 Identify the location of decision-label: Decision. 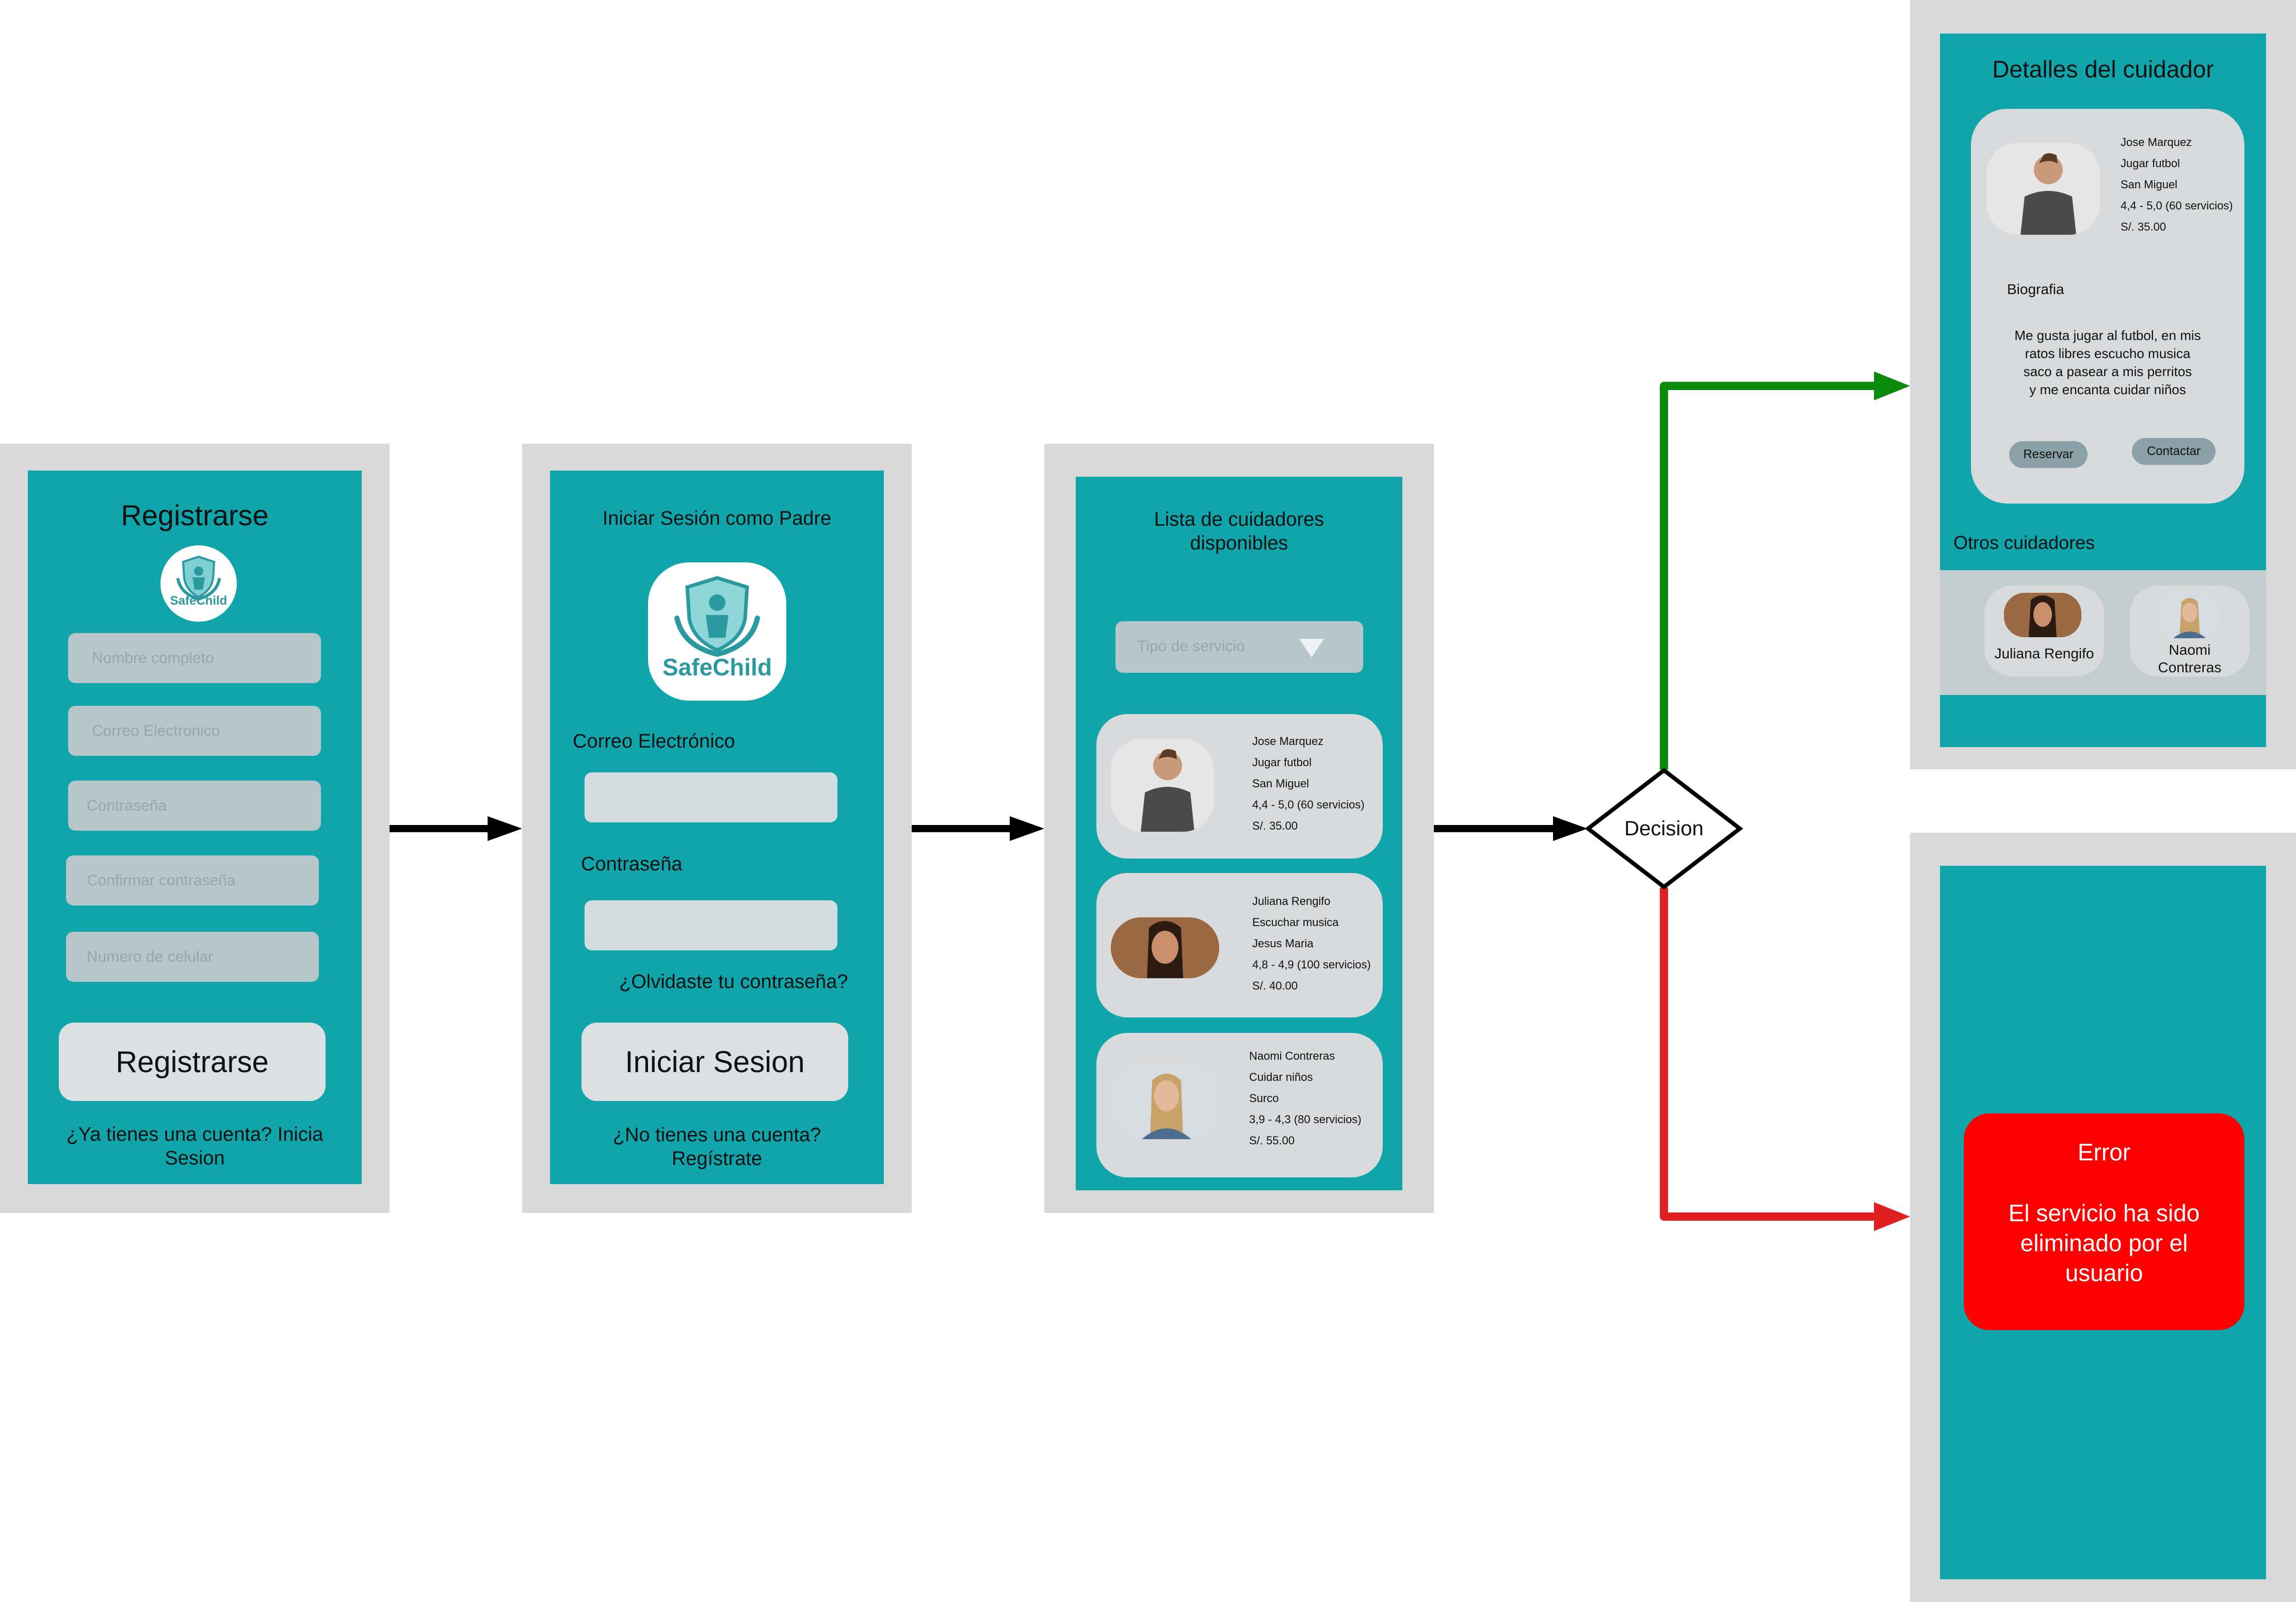
(1664, 828).